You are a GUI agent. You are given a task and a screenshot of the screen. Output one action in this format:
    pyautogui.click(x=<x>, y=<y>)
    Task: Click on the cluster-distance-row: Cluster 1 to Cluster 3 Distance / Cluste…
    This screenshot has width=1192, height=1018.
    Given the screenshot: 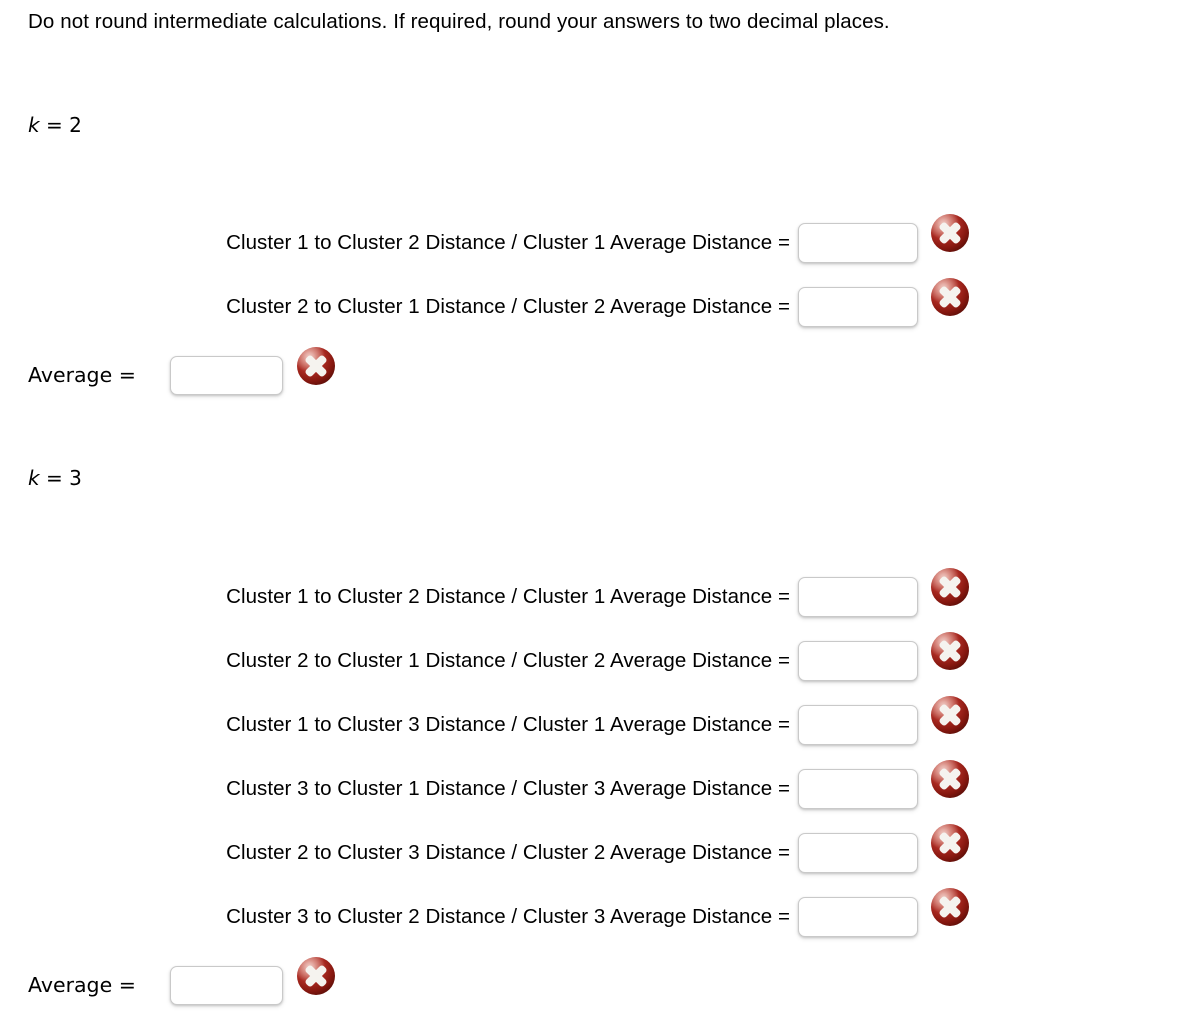 What is the action you would take?
    pyautogui.click(x=596, y=721)
    